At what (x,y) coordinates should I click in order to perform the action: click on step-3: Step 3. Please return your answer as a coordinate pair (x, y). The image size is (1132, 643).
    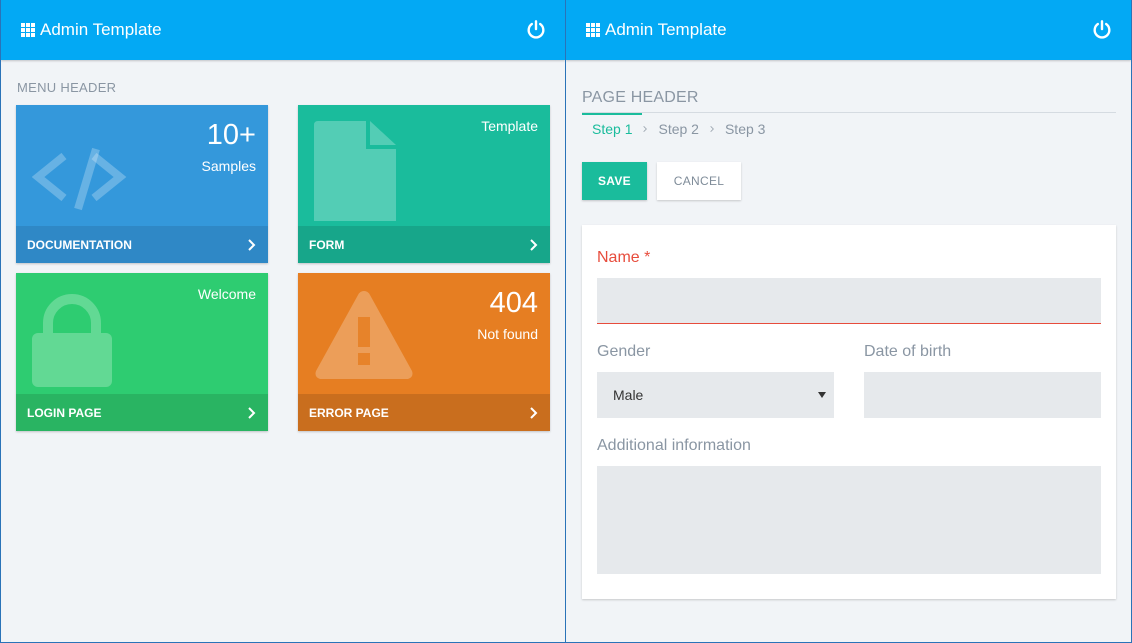
    Looking at the image, I should click on (745, 129).